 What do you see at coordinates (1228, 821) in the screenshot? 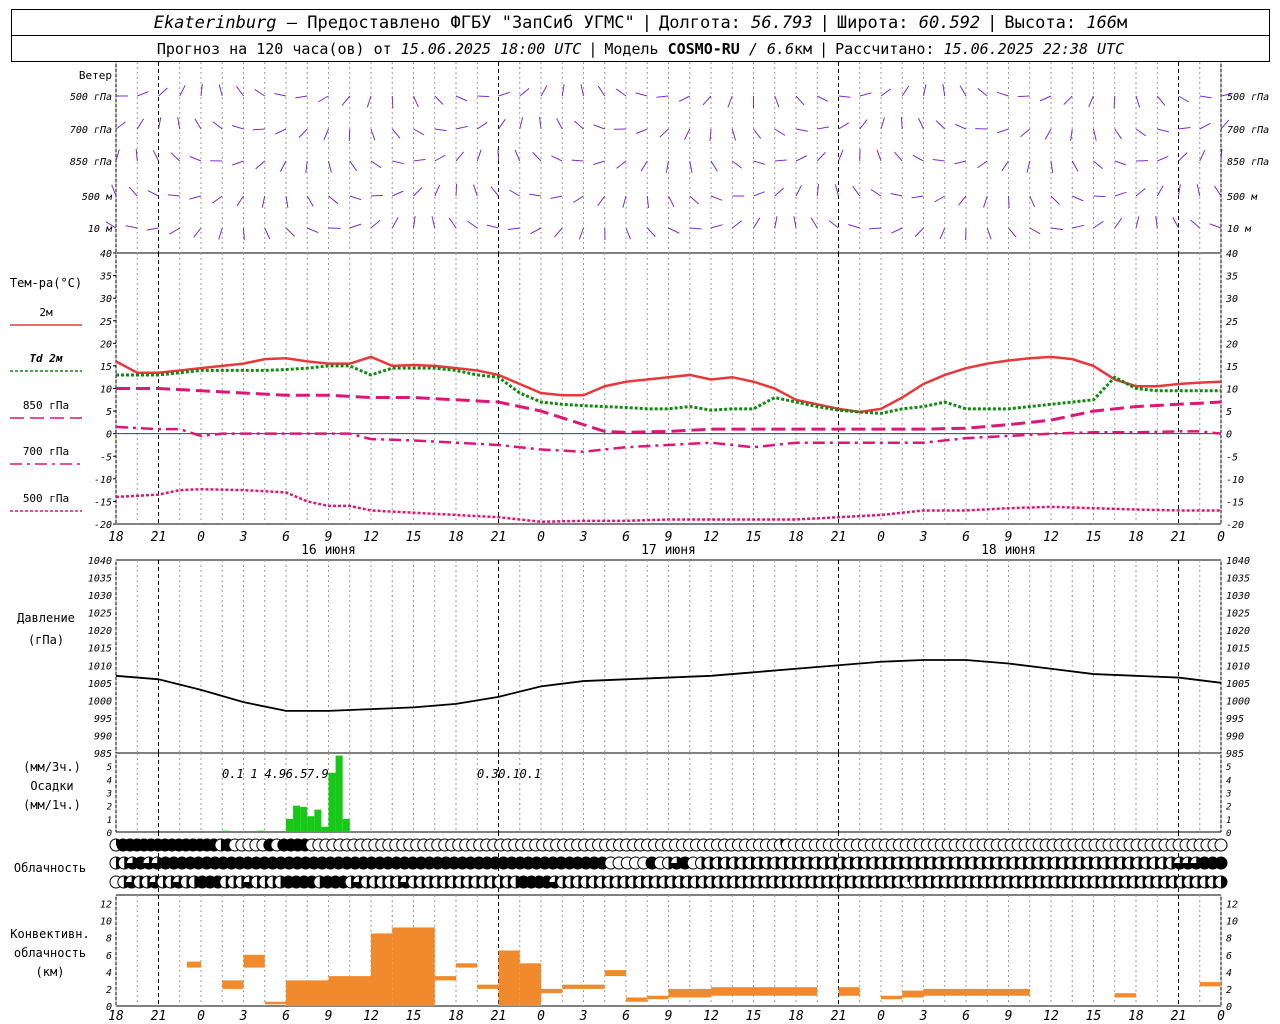
I see `precip-y-tick-right: 1` at bounding box center [1228, 821].